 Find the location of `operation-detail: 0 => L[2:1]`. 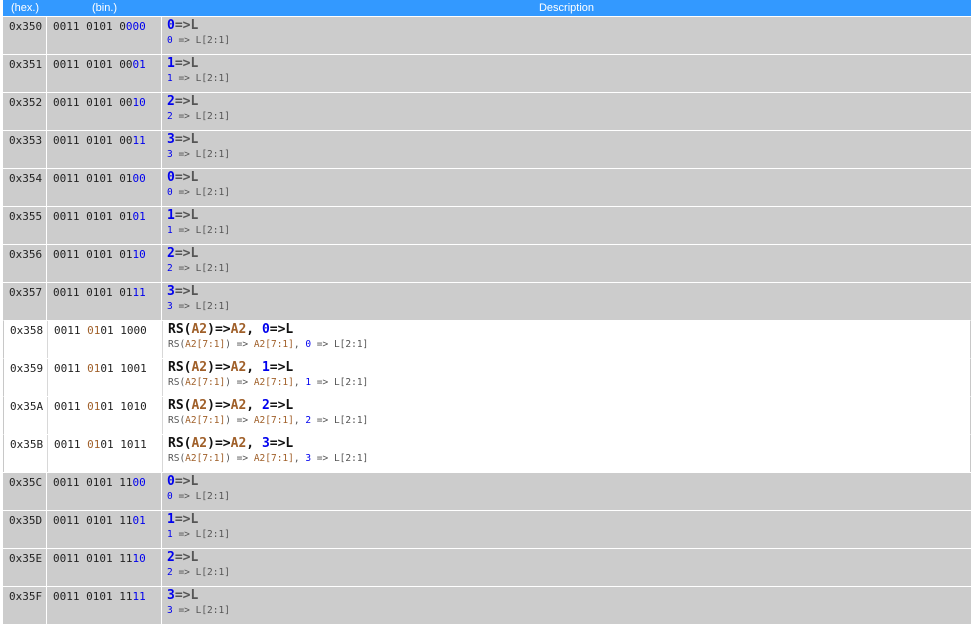

operation-detail: 0 => L[2:1] is located at coordinates (569, 193).